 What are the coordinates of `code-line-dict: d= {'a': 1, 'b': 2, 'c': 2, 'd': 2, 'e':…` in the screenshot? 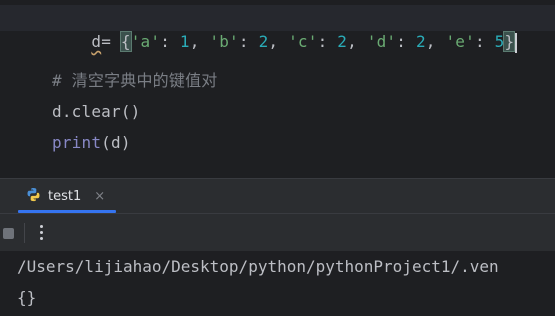 It's located at (285, 29).